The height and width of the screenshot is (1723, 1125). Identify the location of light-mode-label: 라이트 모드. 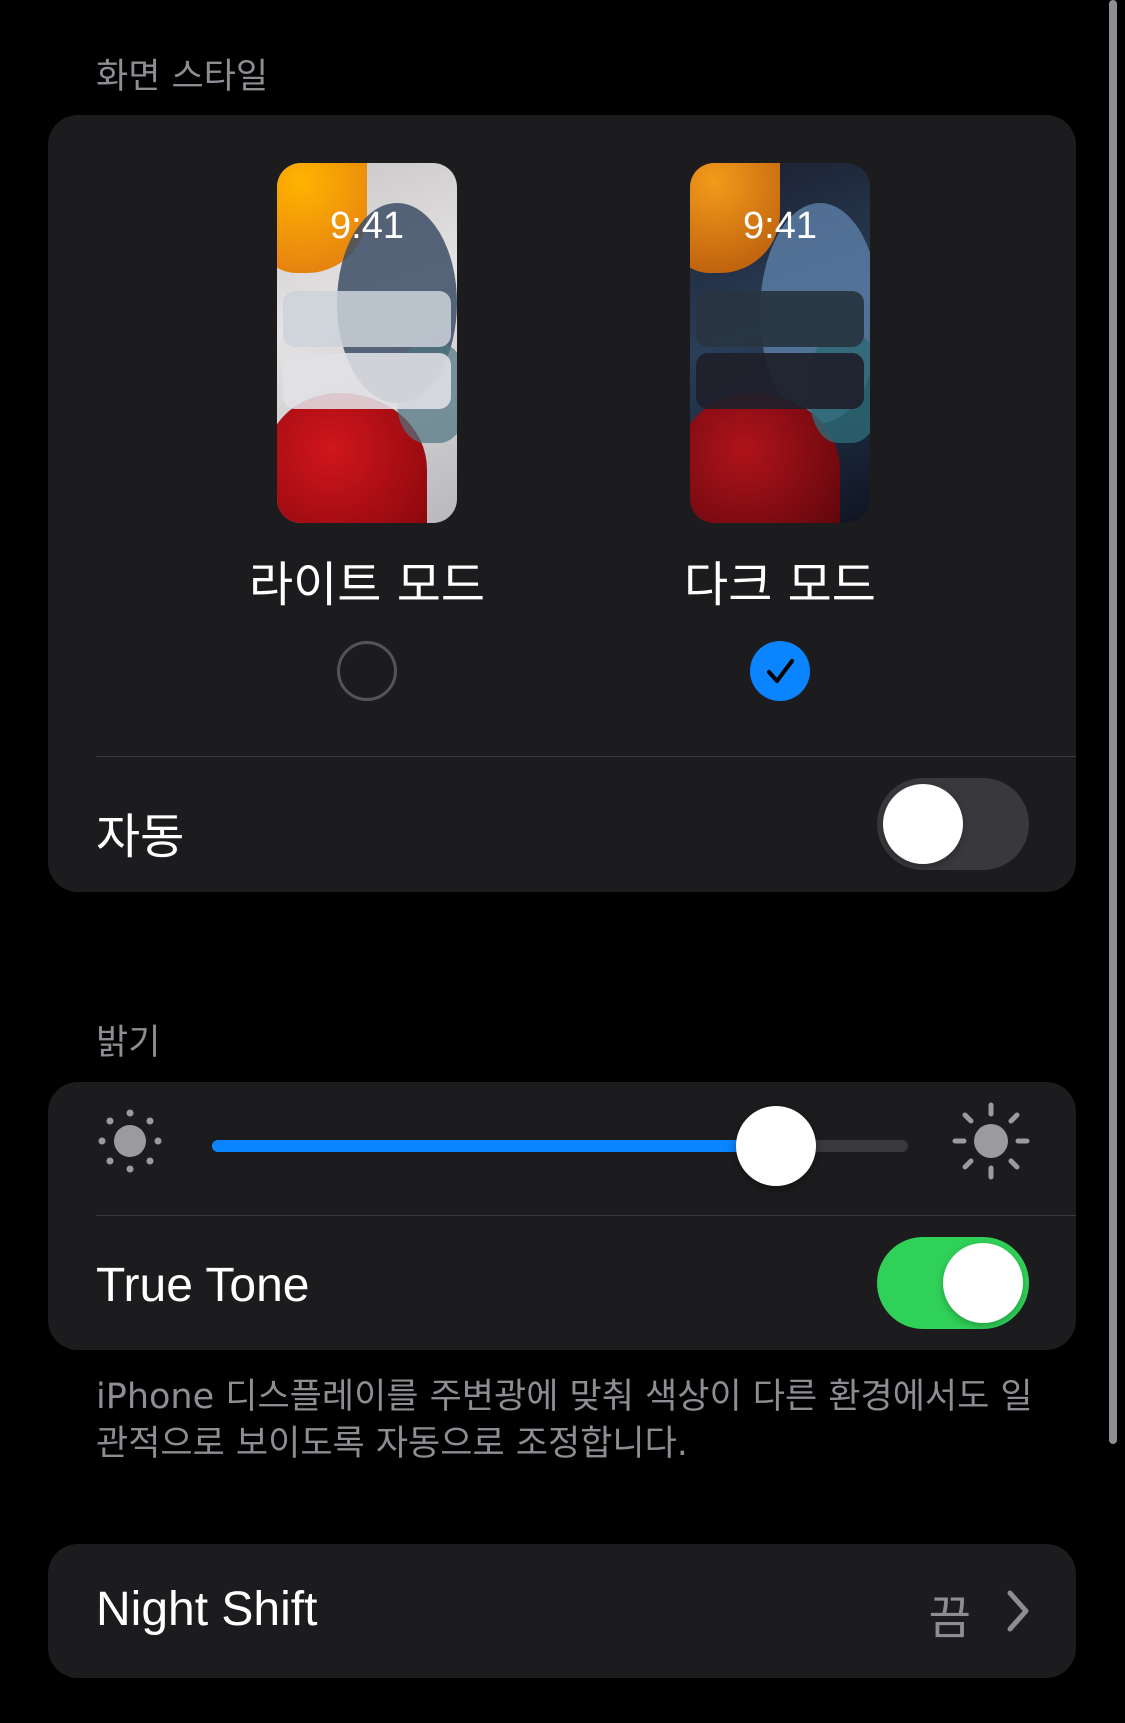
(367, 585).